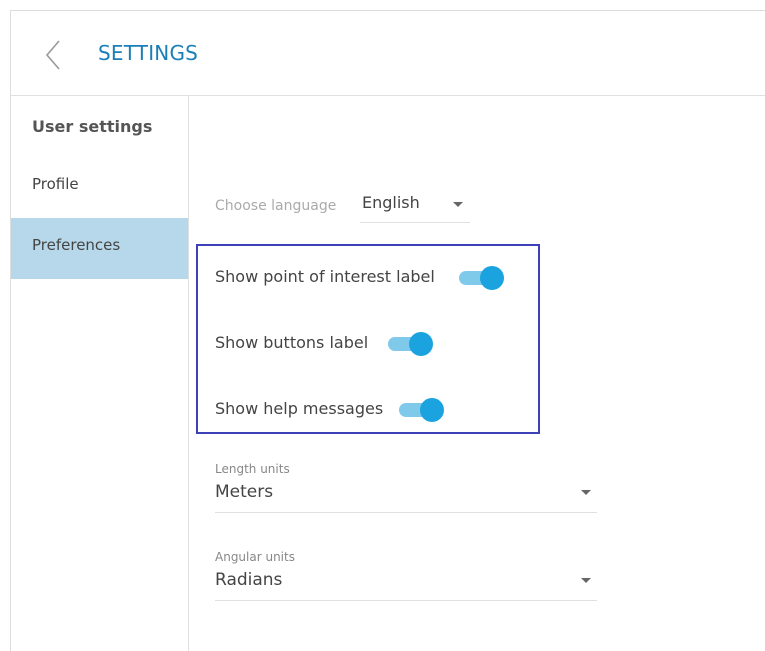 This screenshot has height=651, width=765. Describe the element at coordinates (55, 184) in the screenshot. I see `sidebar-item-label: Profile` at that location.